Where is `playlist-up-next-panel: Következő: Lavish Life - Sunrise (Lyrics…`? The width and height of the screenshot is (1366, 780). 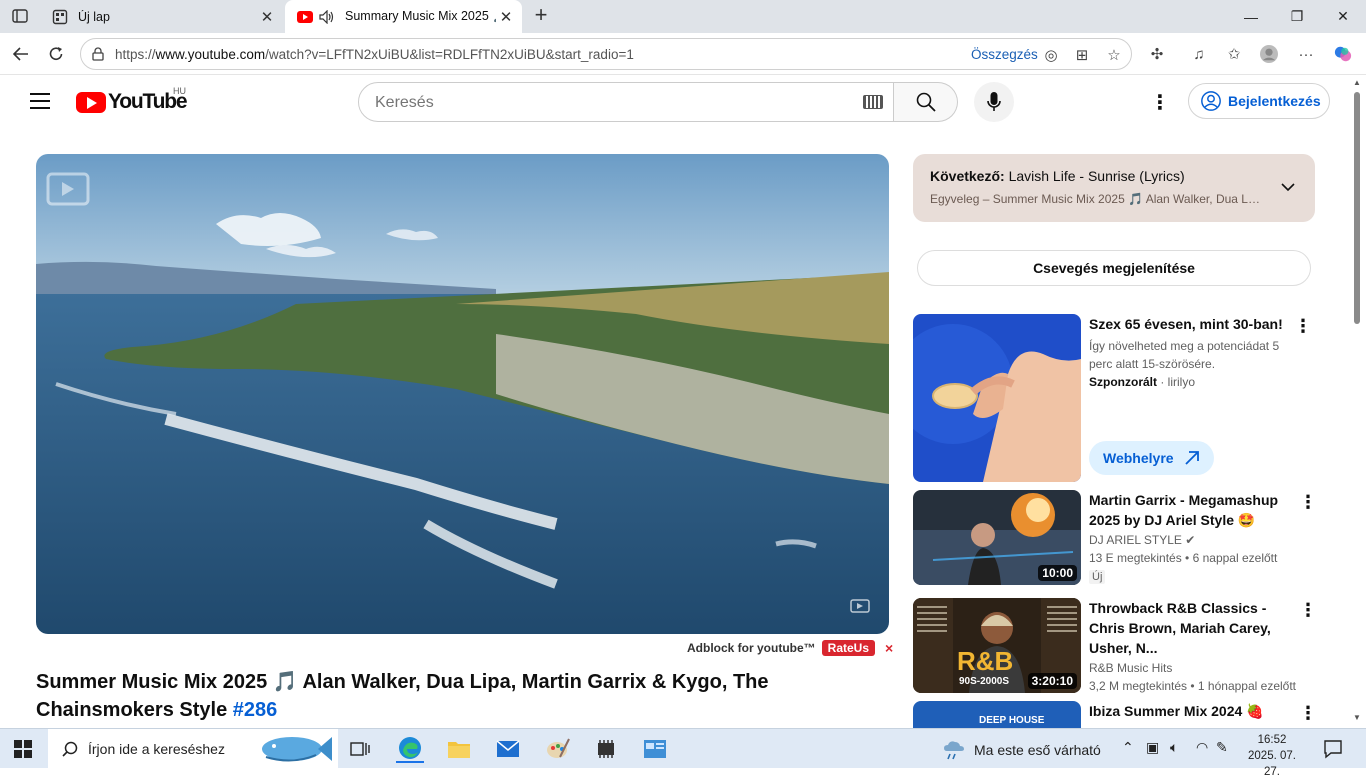
playlist-up-next-panel: Következő: Lavish Life - Sunrise (Lyrics… is located at coordinates (1114, 188).